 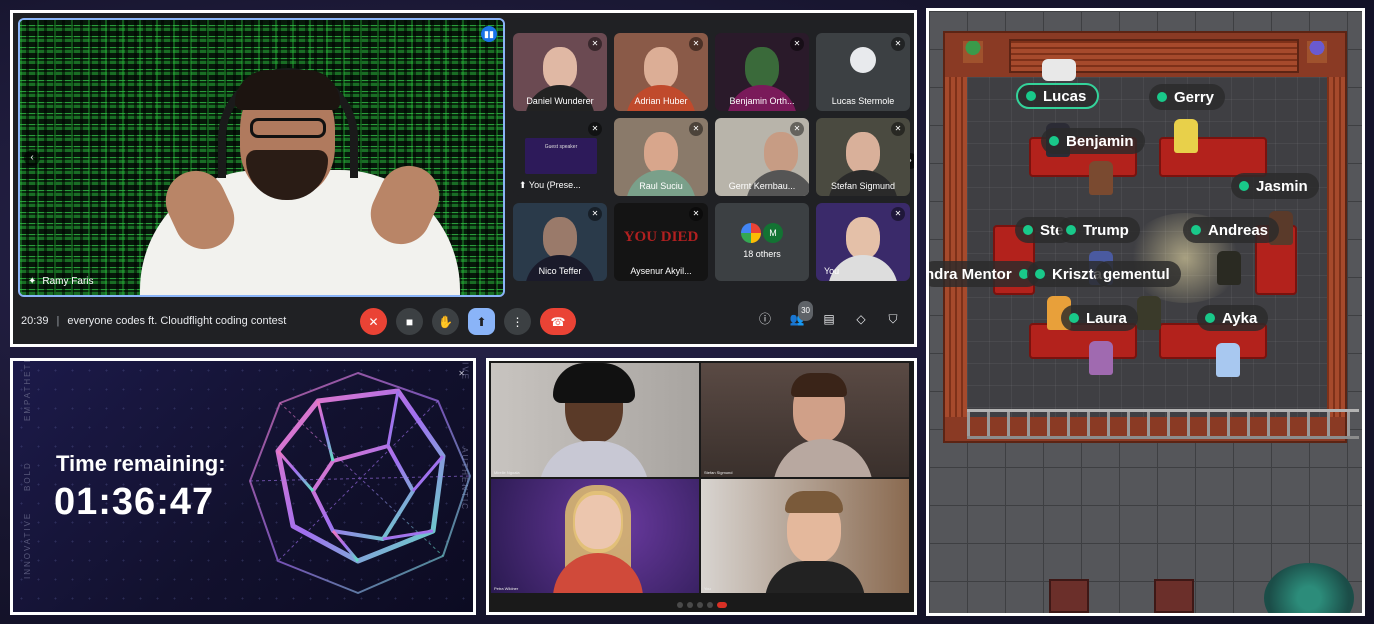 What do you see at coordinates (1138, 274) in the screenshot?
I see `player-nametag: gementul` at bounding box center [1138, 274].